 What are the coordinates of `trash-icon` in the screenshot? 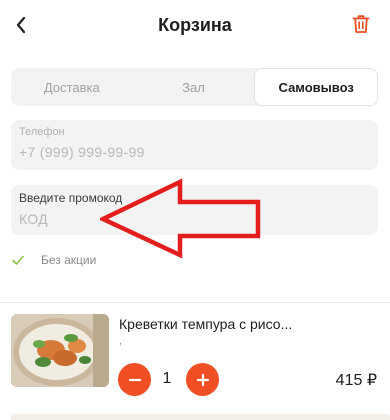 It's located at (361, 24).